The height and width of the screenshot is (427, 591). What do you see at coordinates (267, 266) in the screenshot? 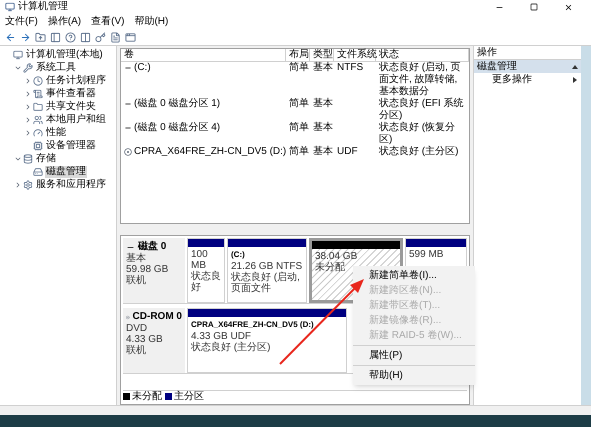
I see `partition-info: 21.26 GB NTFS` at bounding box center [267, 266].